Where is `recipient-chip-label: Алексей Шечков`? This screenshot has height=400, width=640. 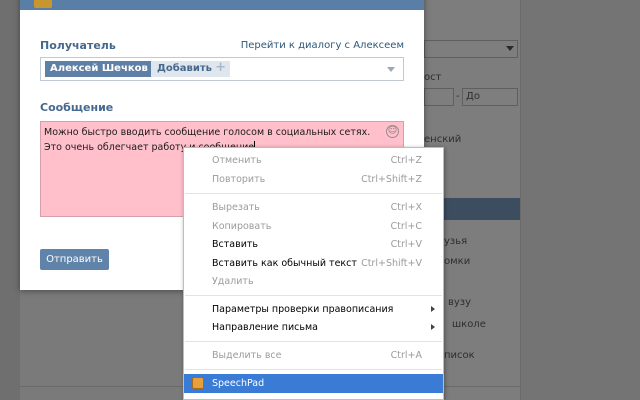 recipient-chip-label: Алексей Шечков is located at coordinates (99, 68).